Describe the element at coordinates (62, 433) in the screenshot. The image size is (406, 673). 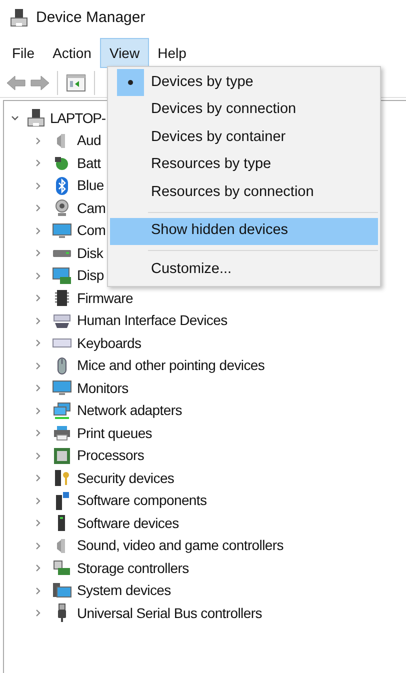
I see `printer-icon` at that location.